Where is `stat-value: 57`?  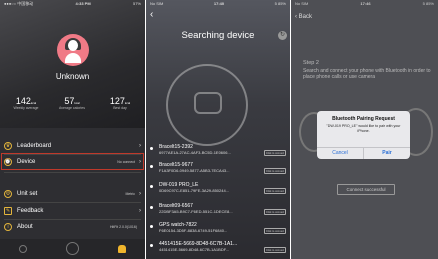
stat-value: 57 is located at coordinates (69, 101).